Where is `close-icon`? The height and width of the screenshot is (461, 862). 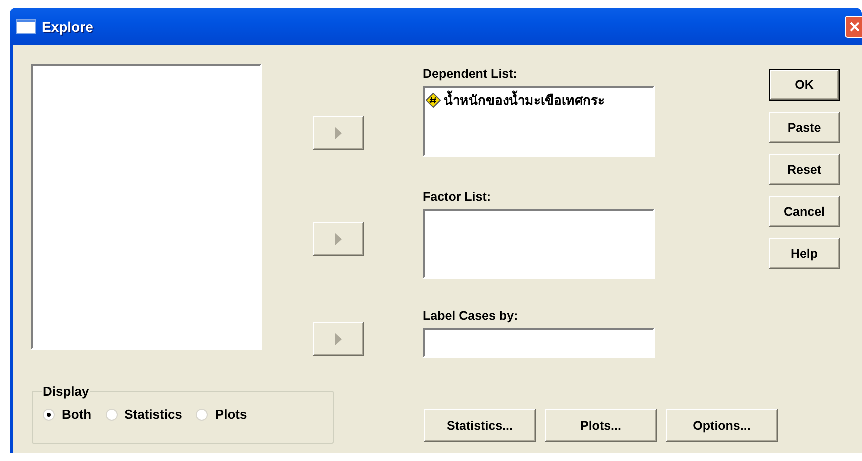 close-icon is located at coordinates (854, 27).